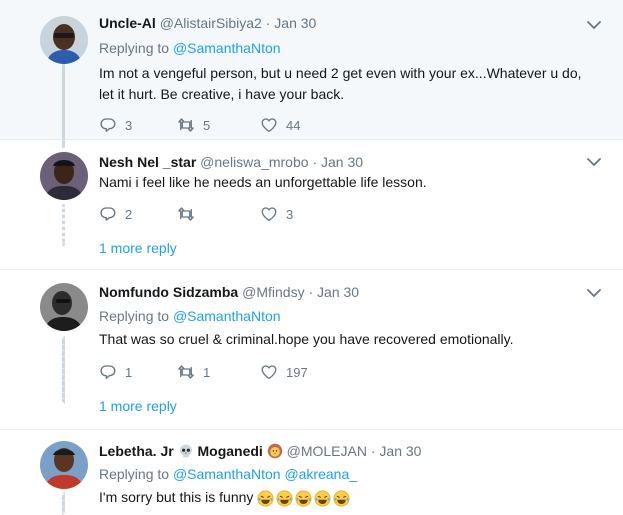 The width and height of the screenshot is (623, 515). What do you see at coordinates (300, 214) in the screenshot?
I see `like-button: 3` at bounding box center [300, 214].